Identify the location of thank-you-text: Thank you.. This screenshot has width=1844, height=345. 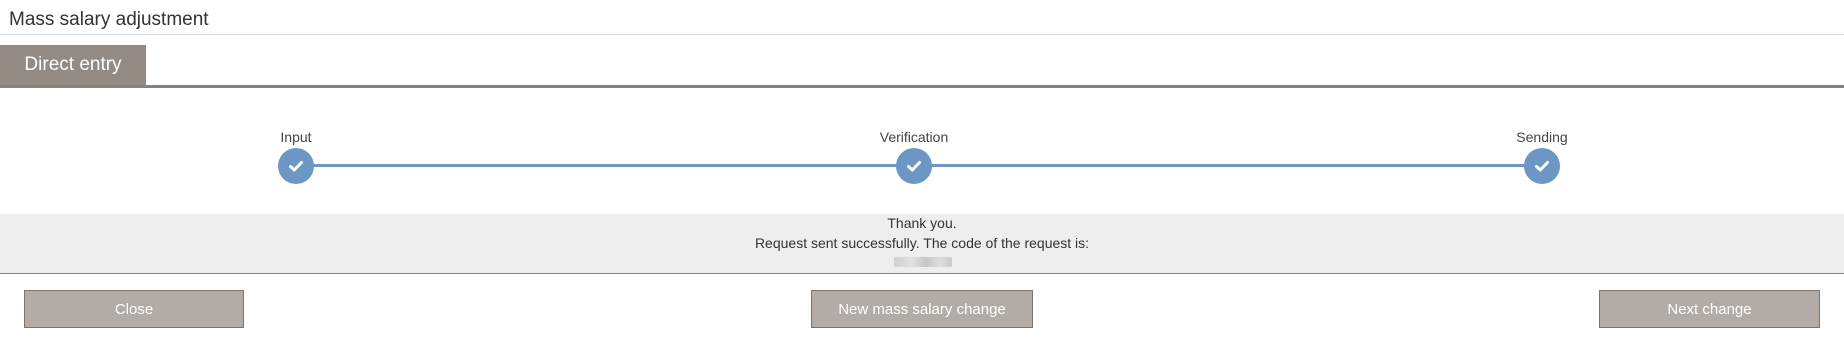
(922, 223).